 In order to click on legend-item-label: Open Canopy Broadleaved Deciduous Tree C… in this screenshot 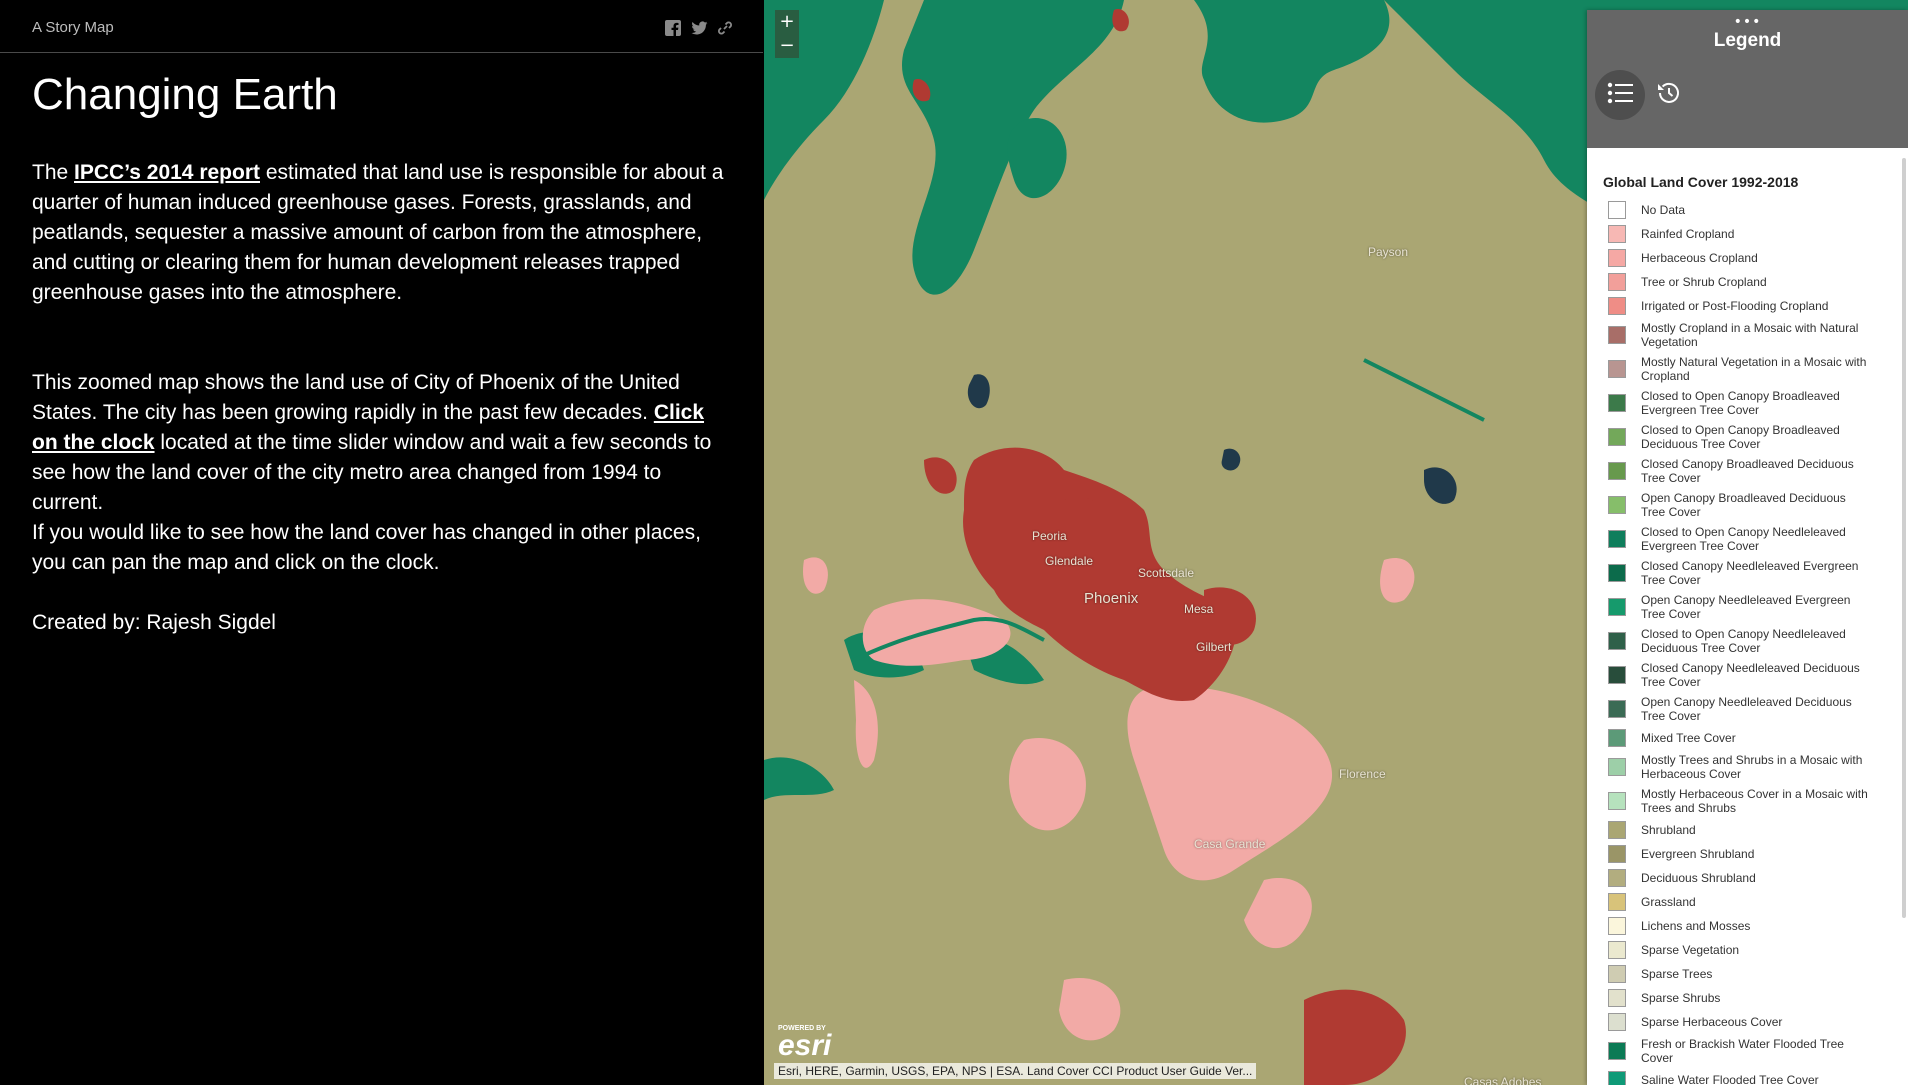, I will do `click(1743, 505)`.